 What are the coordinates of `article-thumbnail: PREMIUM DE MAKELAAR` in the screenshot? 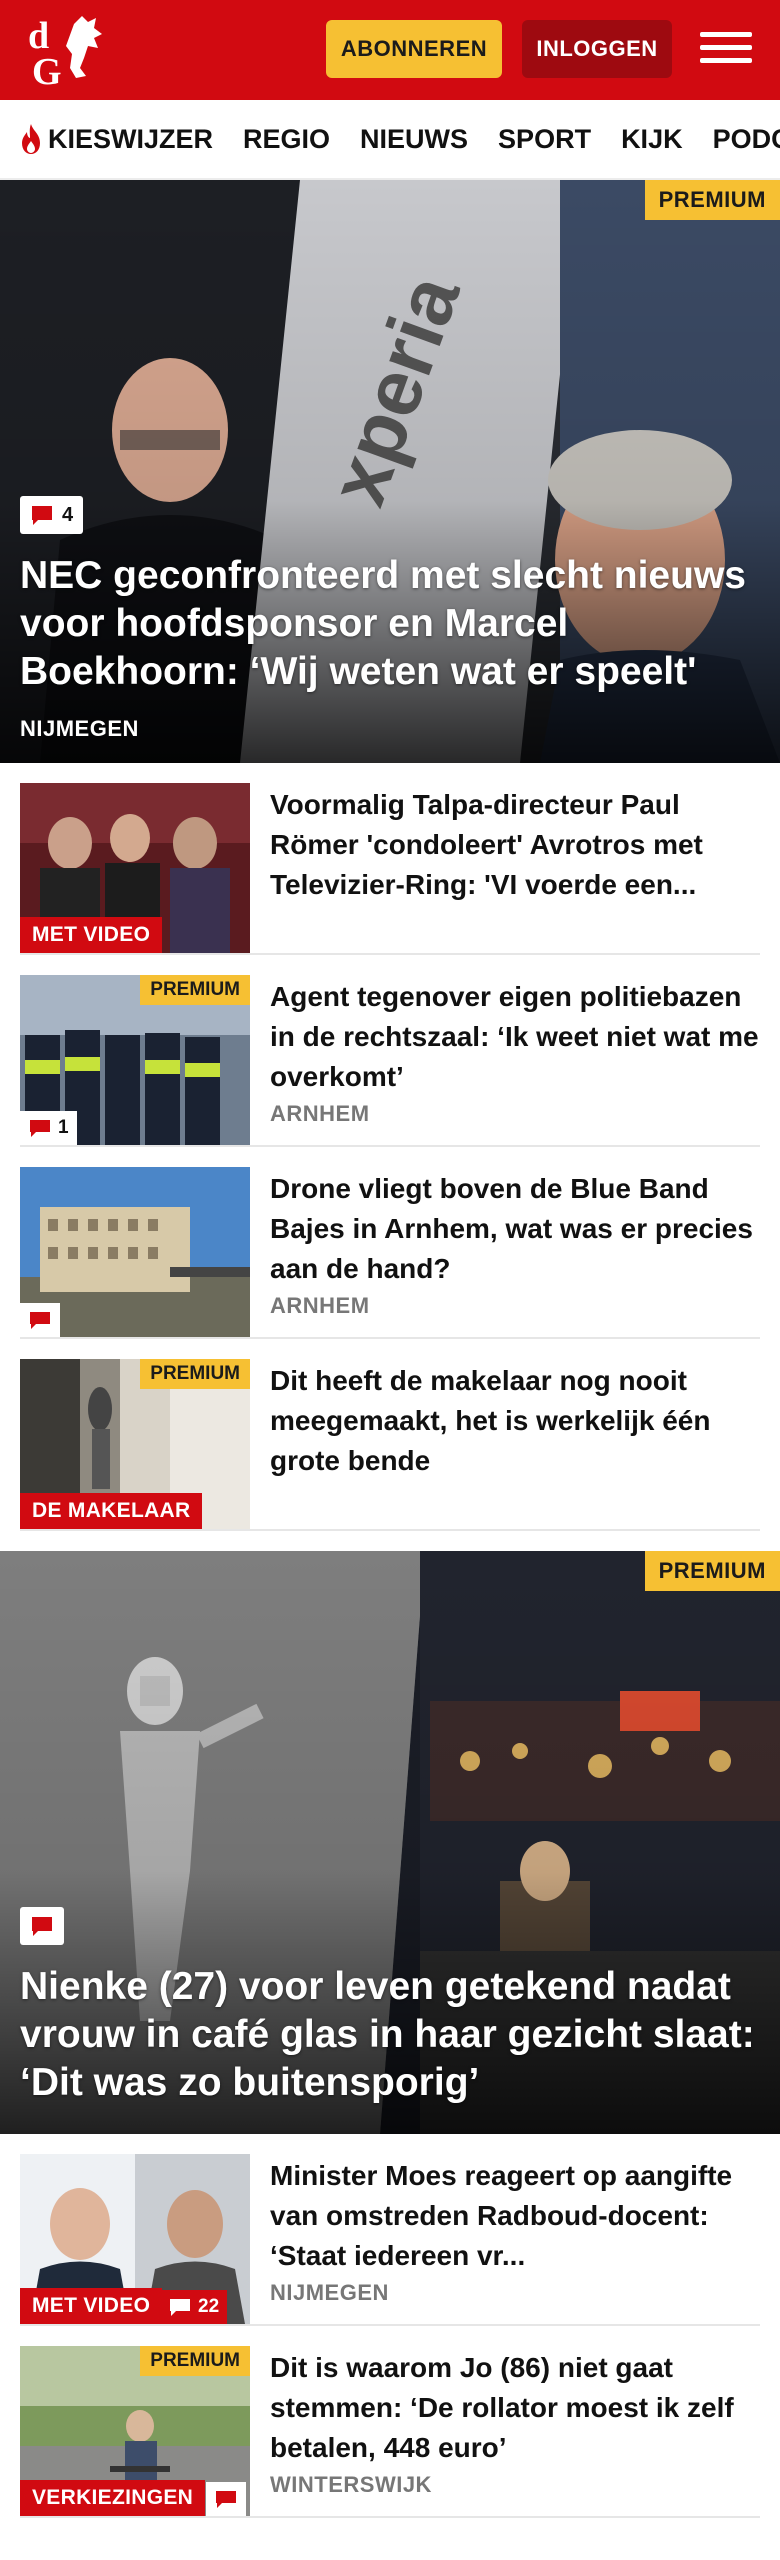 It's located at (135, 1444).